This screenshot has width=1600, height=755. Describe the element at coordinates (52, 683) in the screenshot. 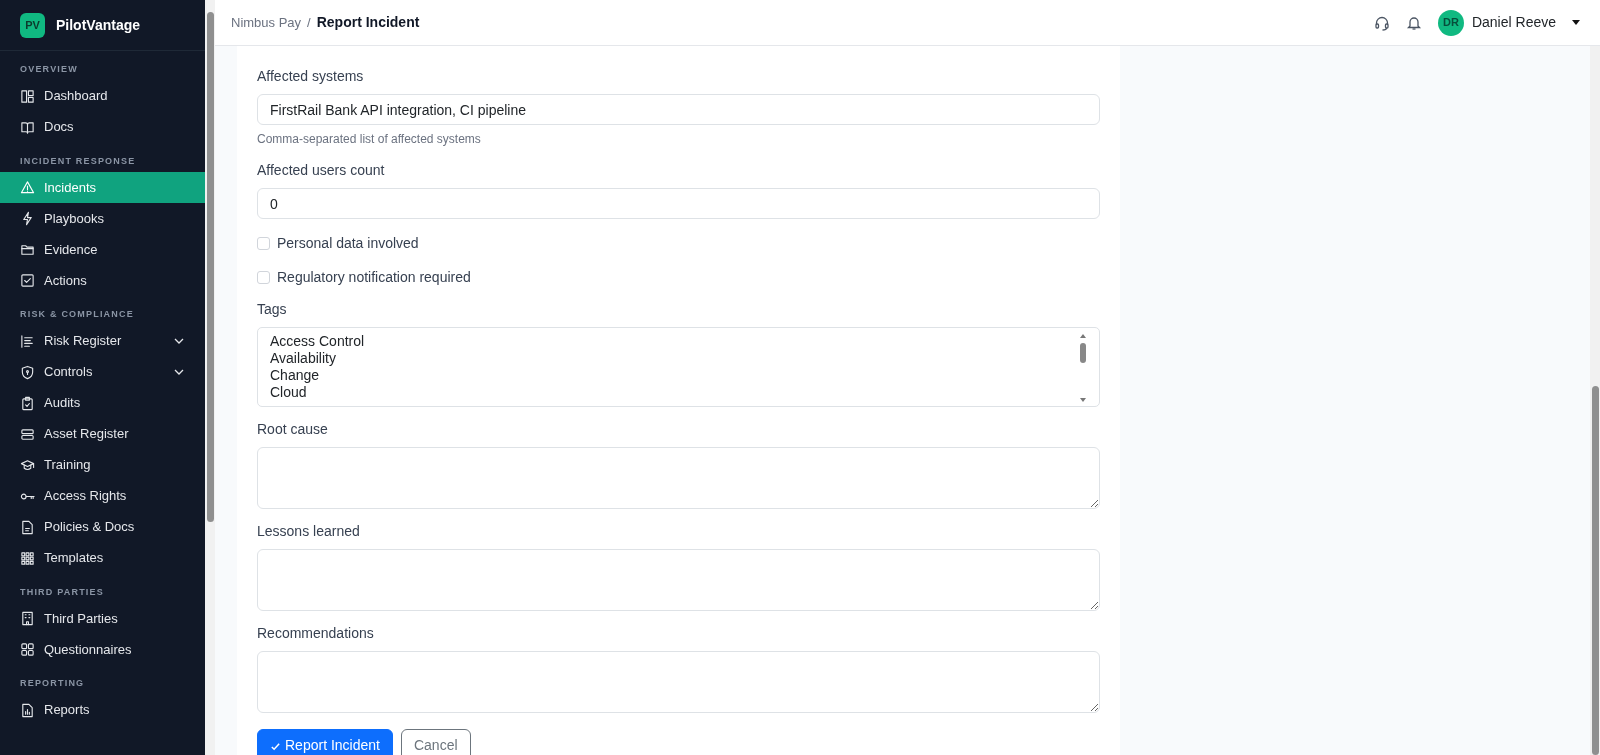

I see `sidebar-section-heading: REPORTING` at that location.